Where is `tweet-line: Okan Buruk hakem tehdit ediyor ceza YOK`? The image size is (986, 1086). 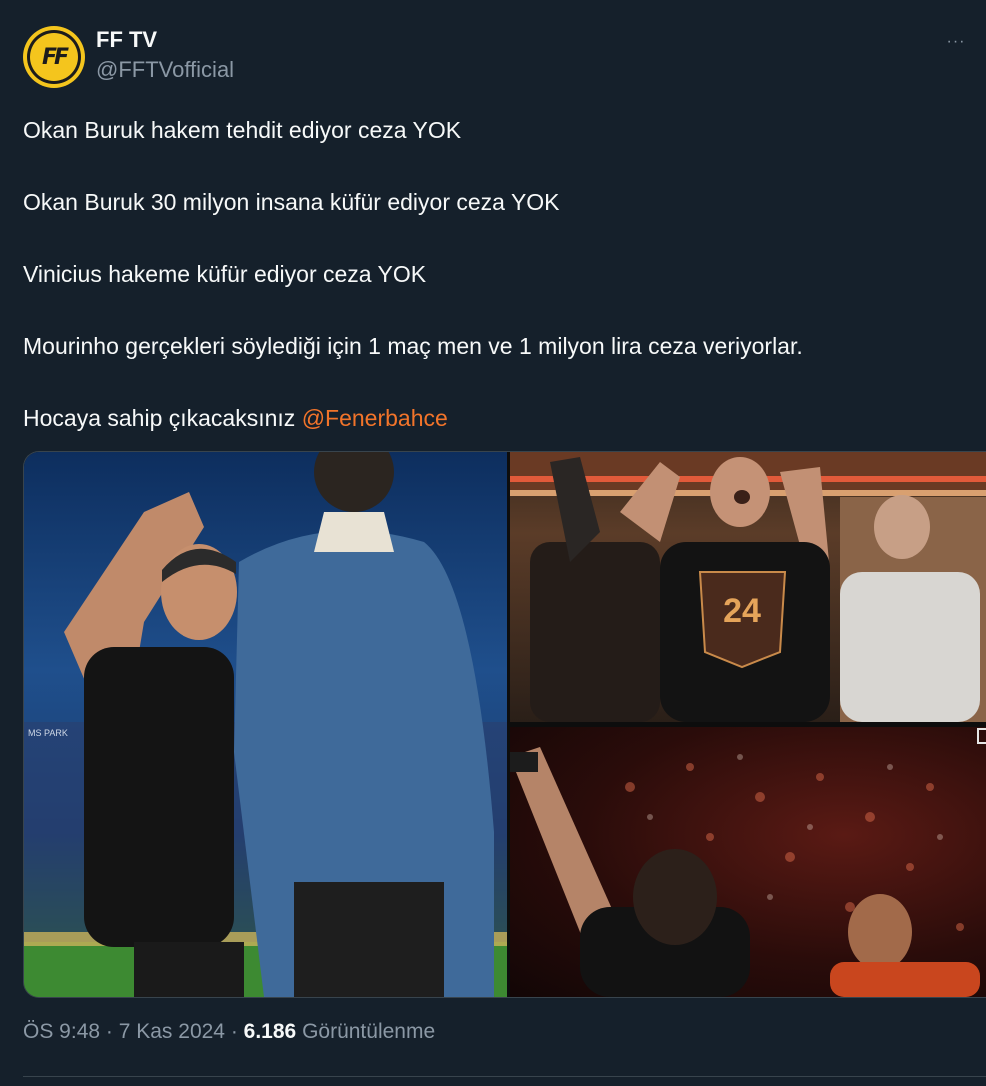 tweet-line: Okan Buruk hakem tehdit ediyor ceza YOK is located at coordinates (242, 130).